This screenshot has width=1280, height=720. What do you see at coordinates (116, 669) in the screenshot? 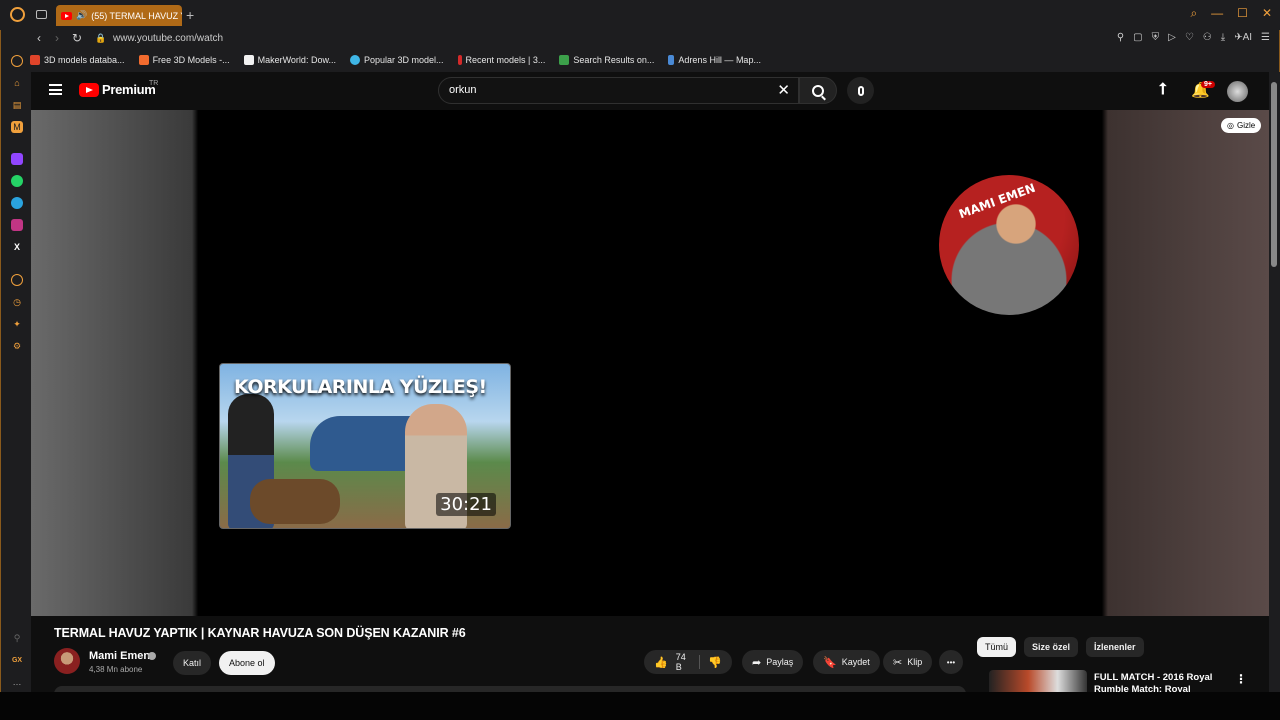
I see `subscriber-count: 4,38 Mn abone` at bounding box center [116, 669].